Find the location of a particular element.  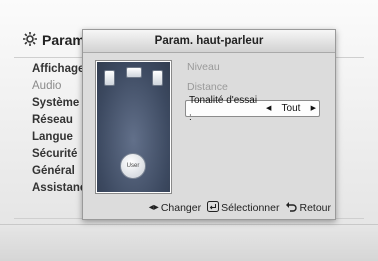

settings-title: Param is located at coordinates (63, 40).